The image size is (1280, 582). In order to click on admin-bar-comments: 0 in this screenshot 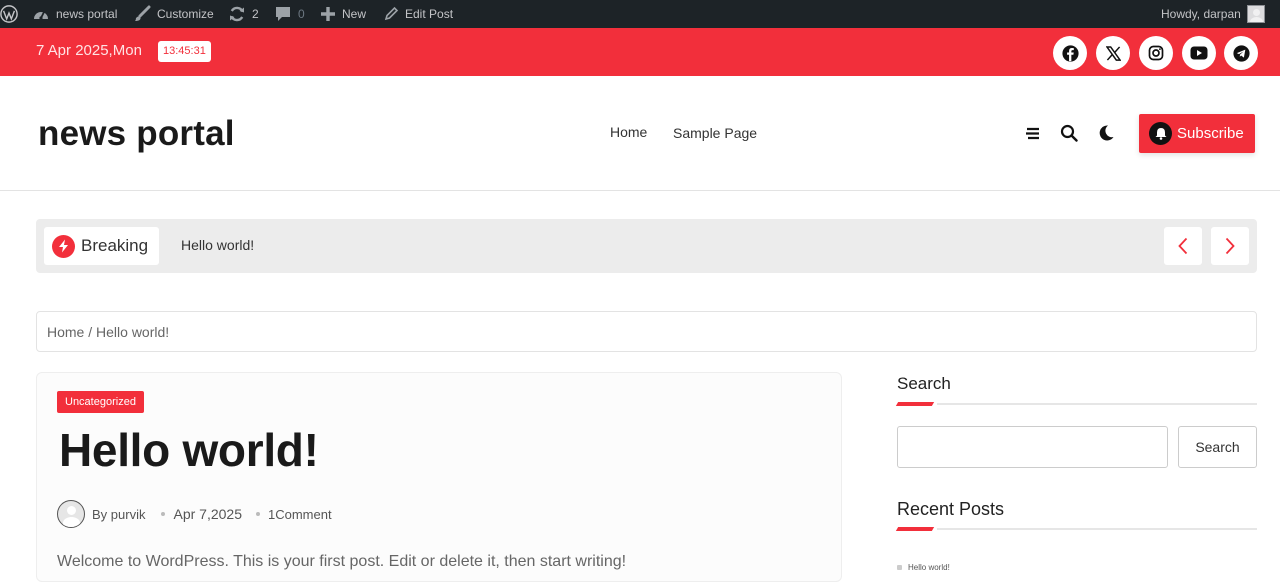, I will do `click(289, 14)`.